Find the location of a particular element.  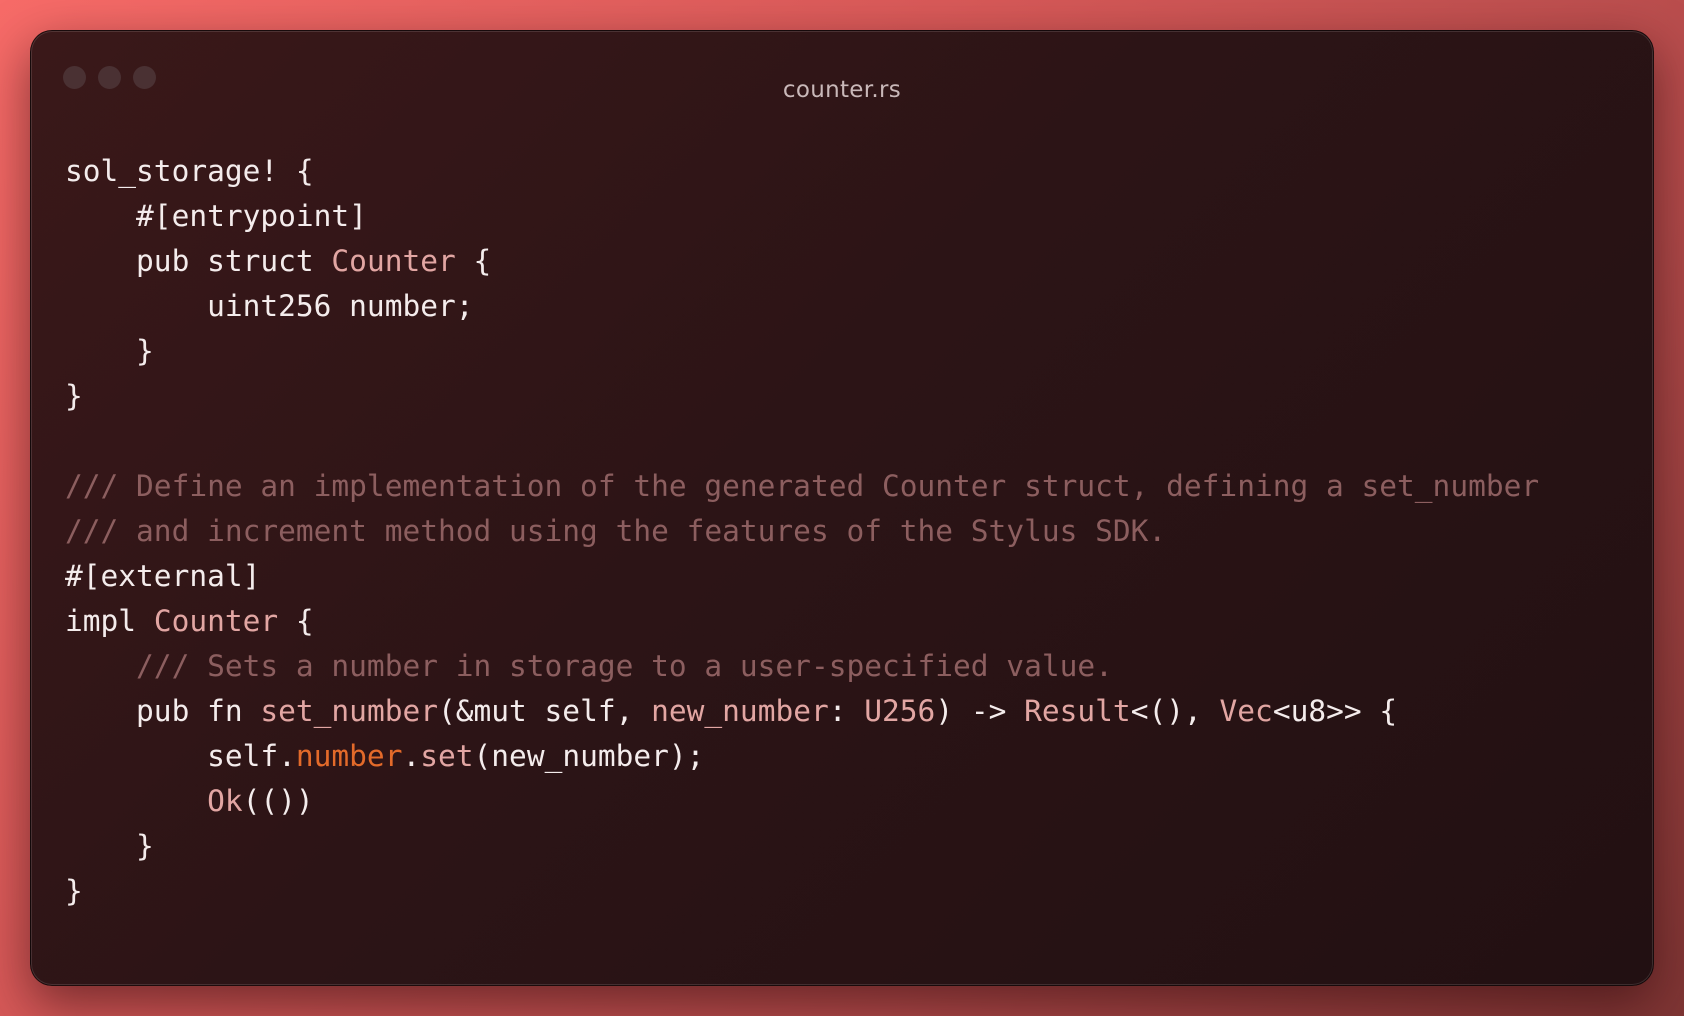

code-token: new_number is located at coordinates (740, 711).